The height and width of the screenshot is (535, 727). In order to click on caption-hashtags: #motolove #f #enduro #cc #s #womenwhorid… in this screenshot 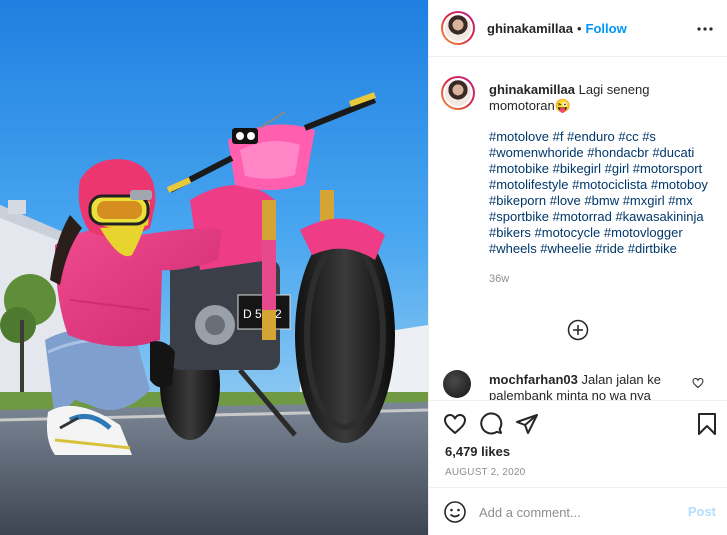, I will do `click(601, 193)`.